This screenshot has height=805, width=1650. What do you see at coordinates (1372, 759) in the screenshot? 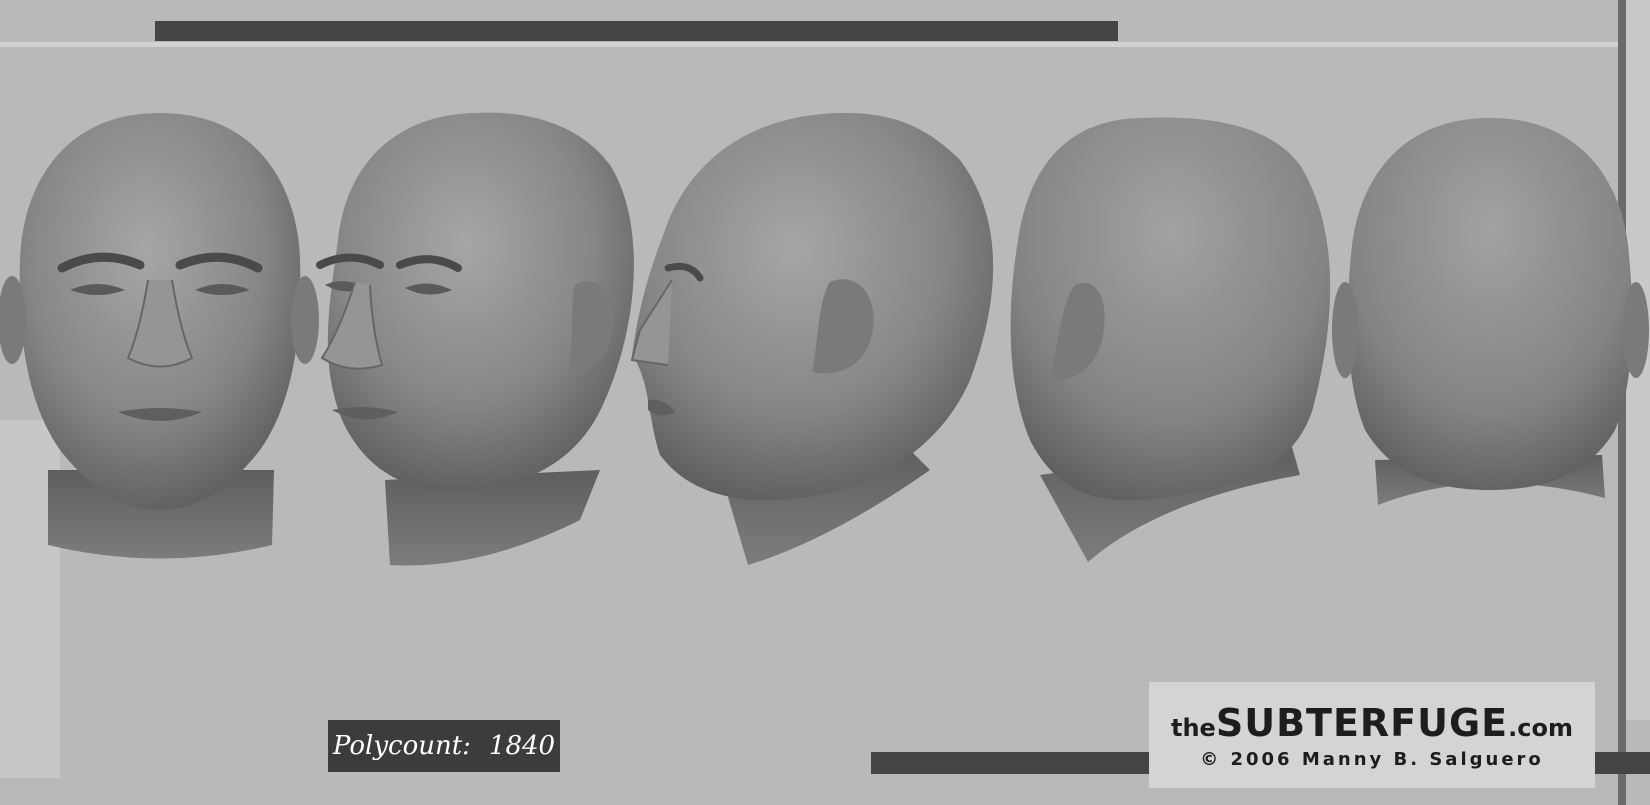
I see `copyright-text: © 2006 Manny B. Salguero` at bounding box center [1372, 759].